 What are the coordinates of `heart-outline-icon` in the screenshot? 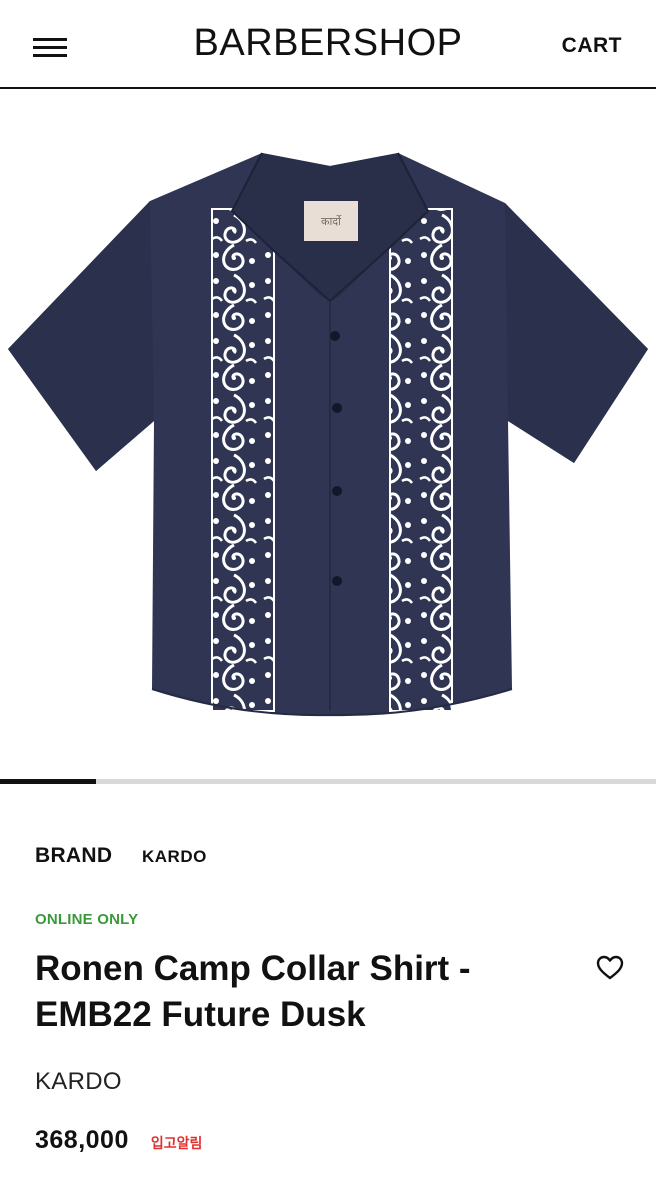 It's located at (610, 968).